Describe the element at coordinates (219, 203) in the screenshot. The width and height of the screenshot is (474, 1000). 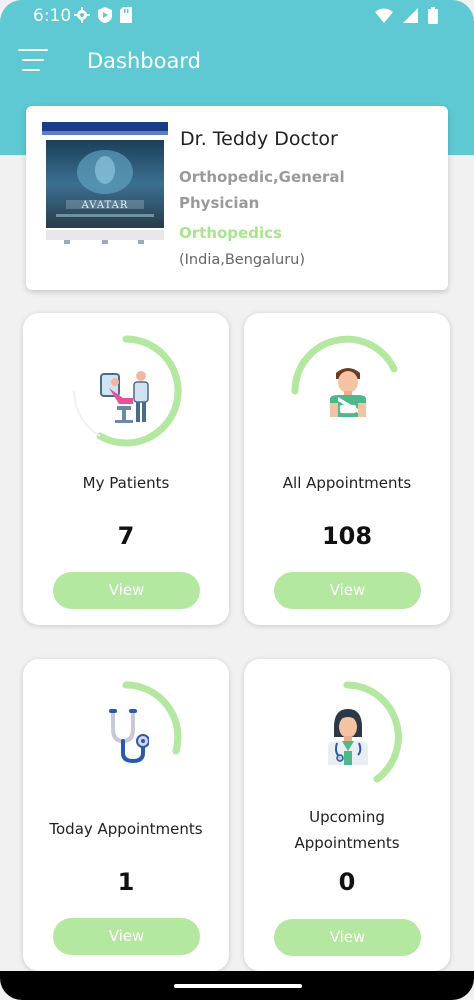
I see `specialization-line-2: Physician` at that location.